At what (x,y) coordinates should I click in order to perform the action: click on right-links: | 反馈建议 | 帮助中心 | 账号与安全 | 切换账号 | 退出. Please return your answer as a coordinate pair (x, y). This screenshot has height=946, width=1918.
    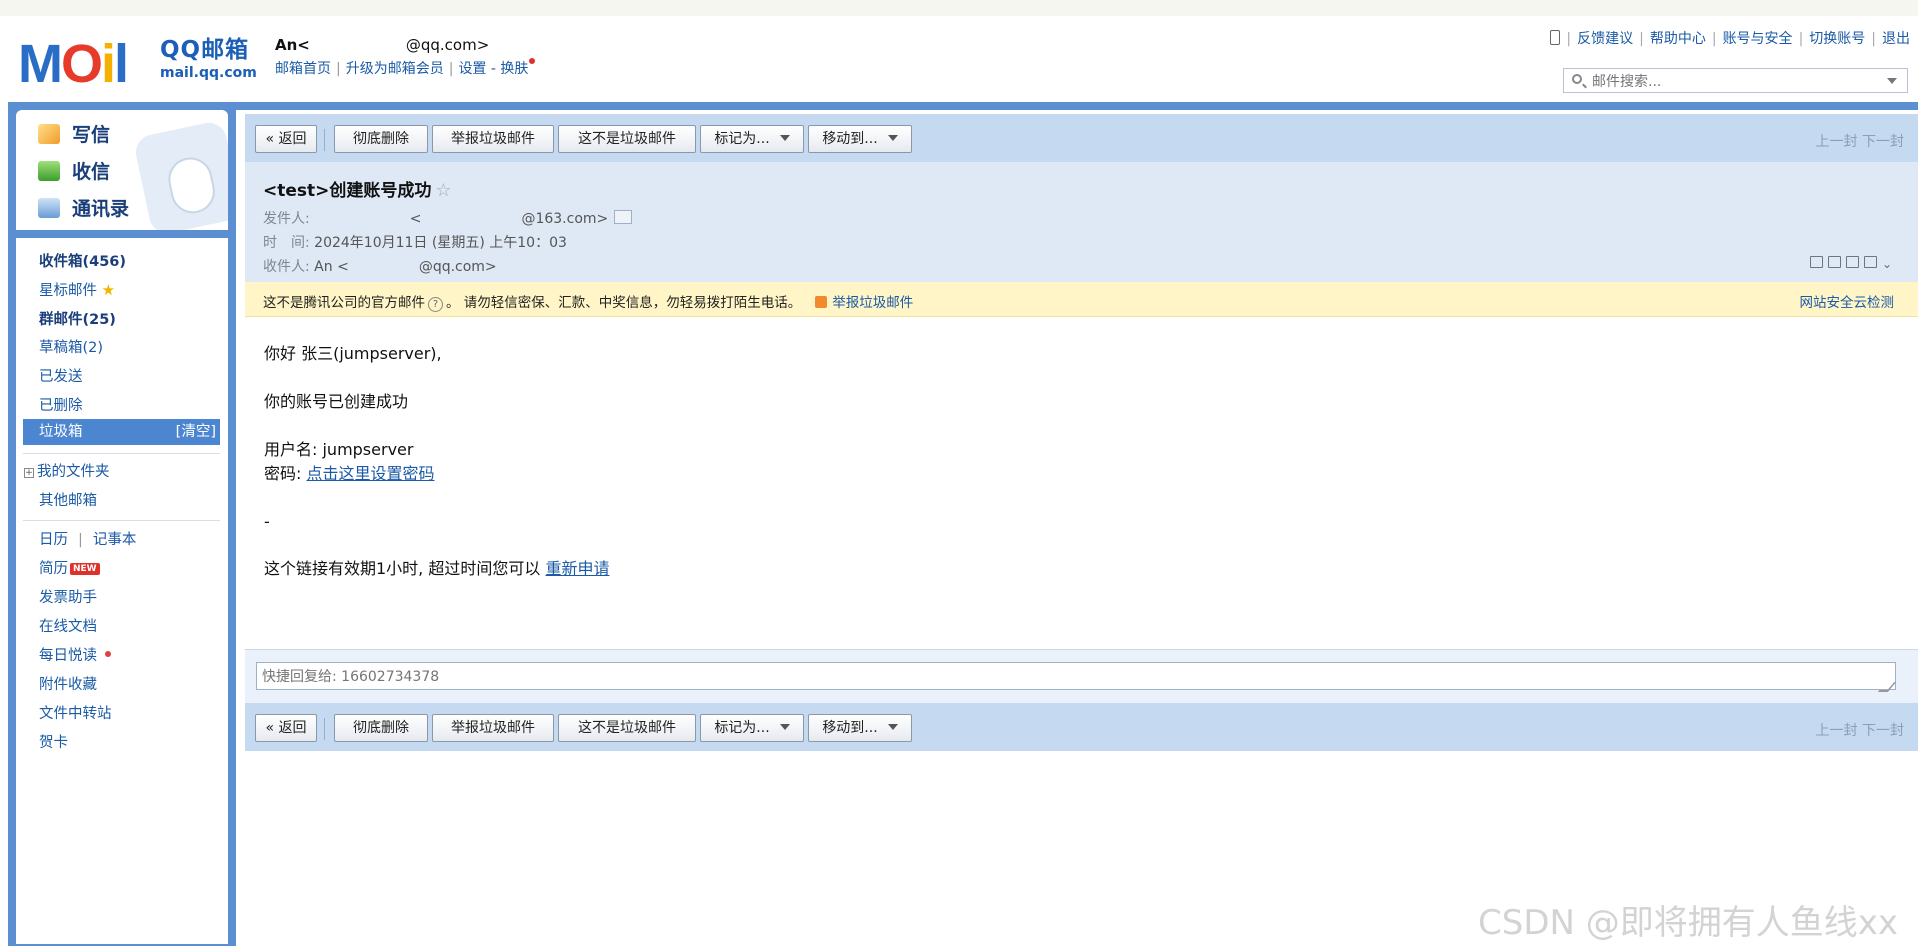
    Looking at the image, I should click on (1730, 38).